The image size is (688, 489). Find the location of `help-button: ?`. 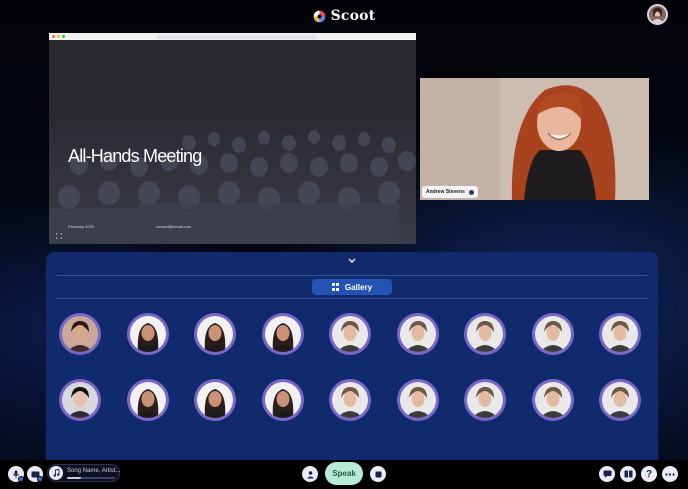

help-button: ? is located at coordinates (649, 474).